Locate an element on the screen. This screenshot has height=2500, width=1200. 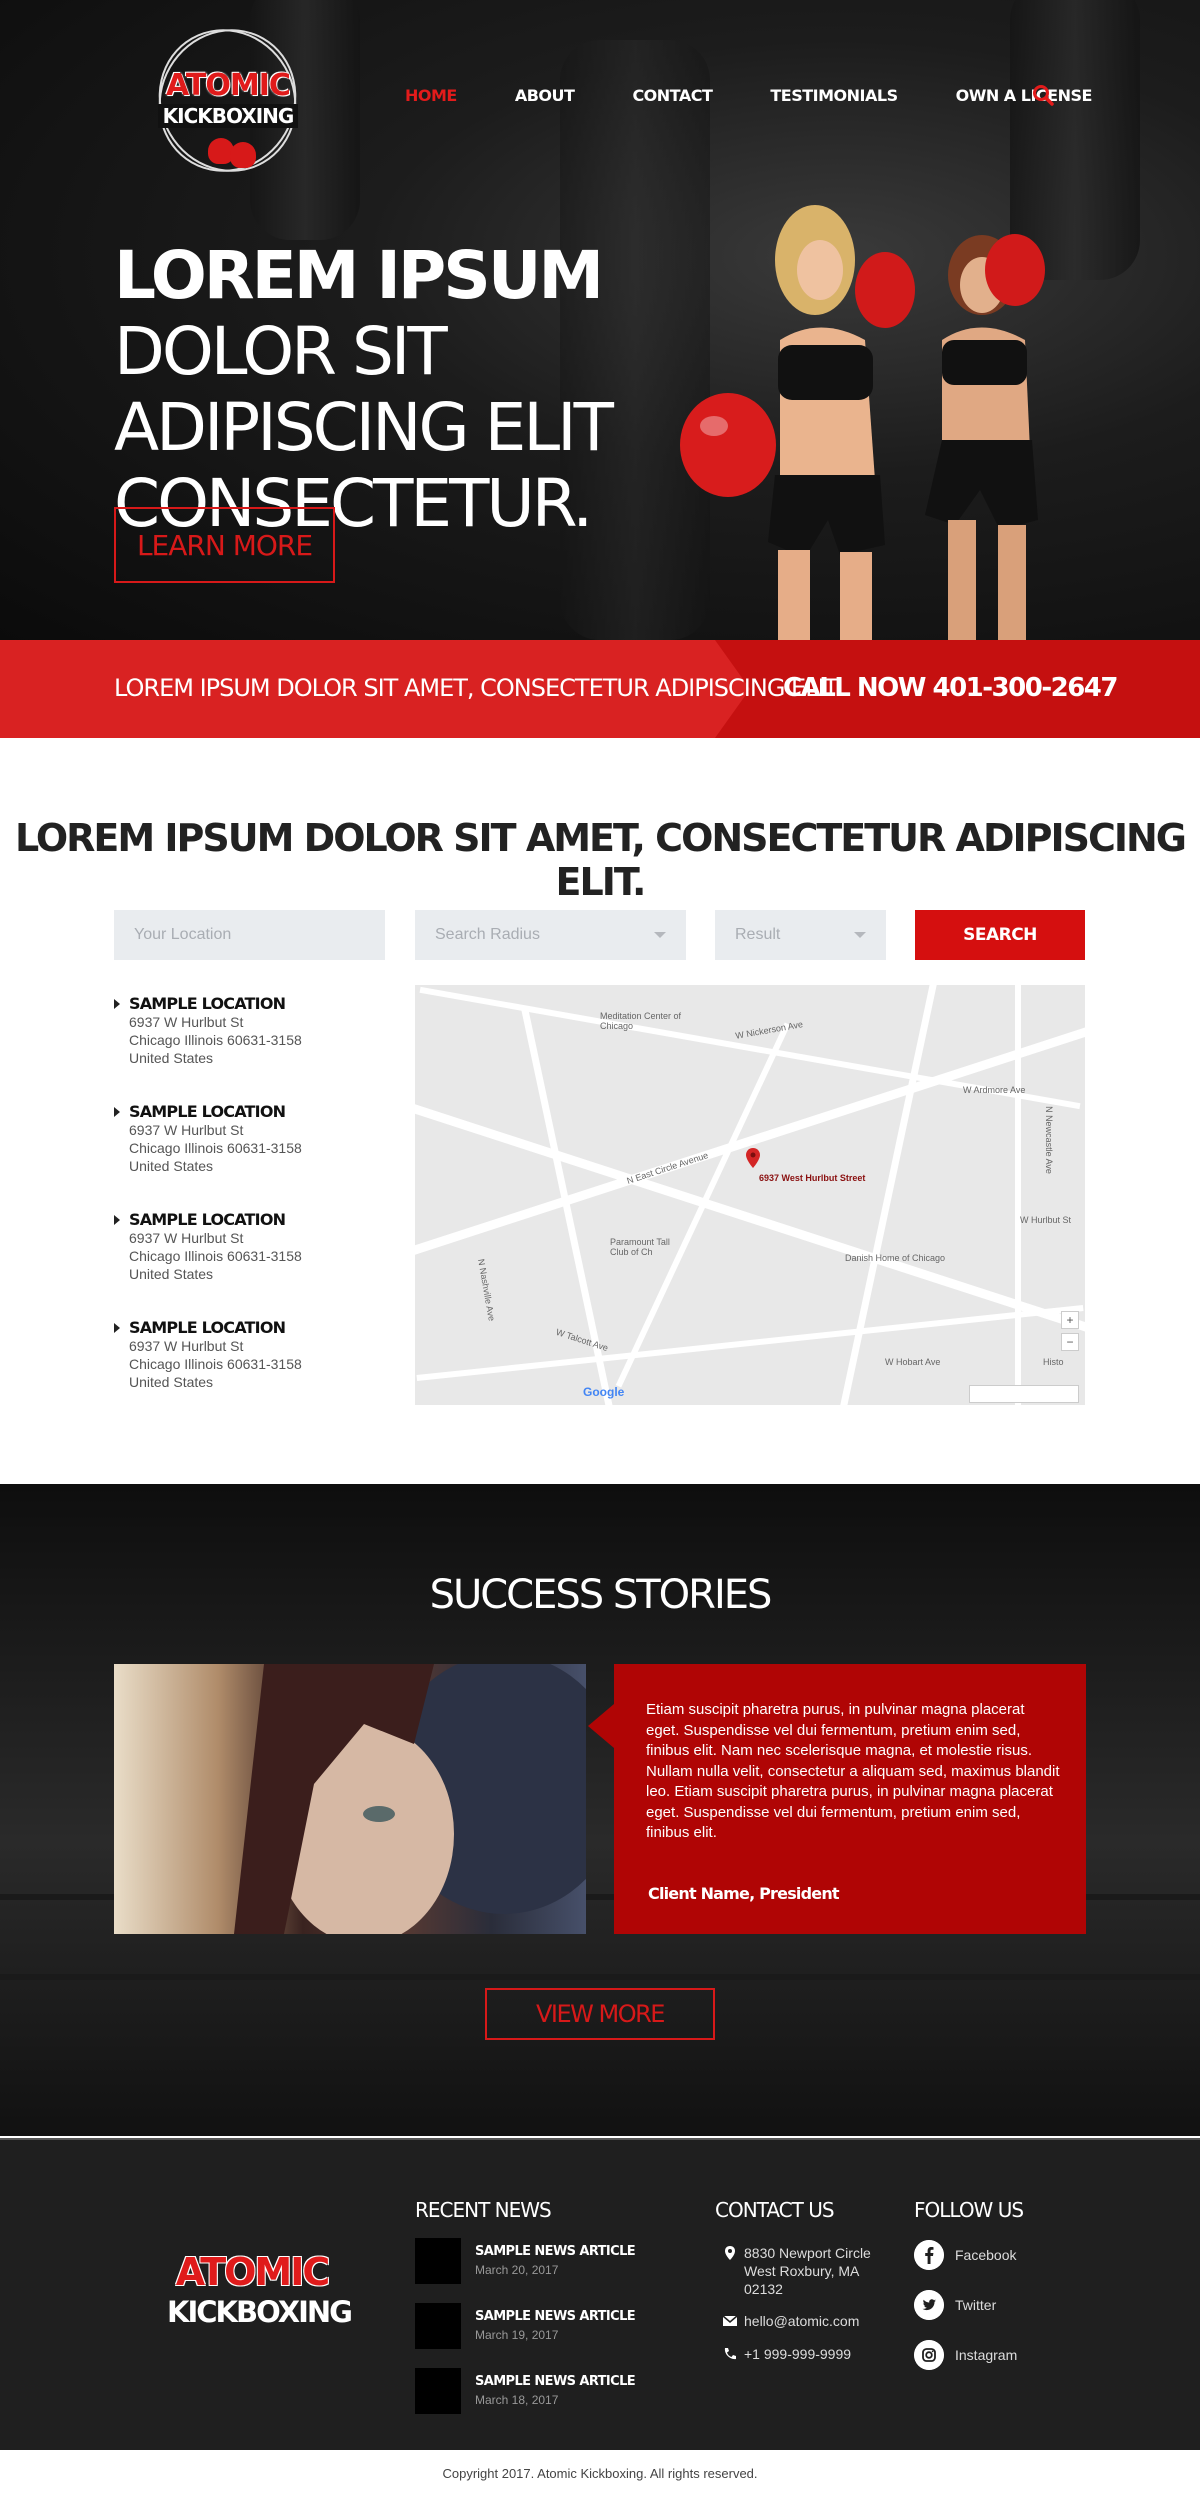
news-date: March 20, 2017 is located at coordinates (517, 2270).